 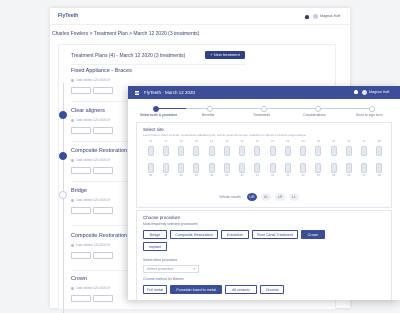 What do you see at coordinates (265, 149) in the screenshot?
I see `upper-jaw: 18 17 16 15 14 13 12 11 21 22 23 24 25 26 27 28` at bounding box center [265, 149].